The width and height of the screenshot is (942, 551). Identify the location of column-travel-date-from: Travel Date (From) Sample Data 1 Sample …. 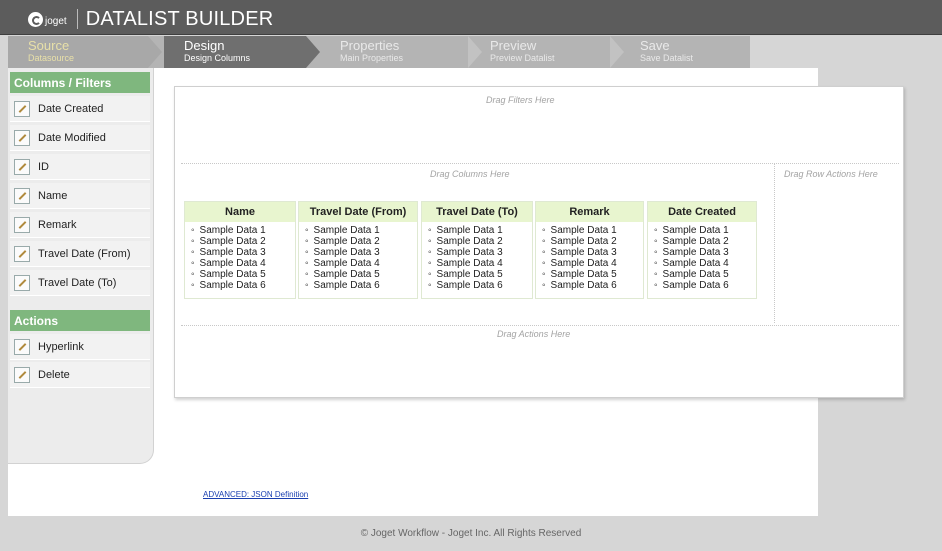
(358, 250).